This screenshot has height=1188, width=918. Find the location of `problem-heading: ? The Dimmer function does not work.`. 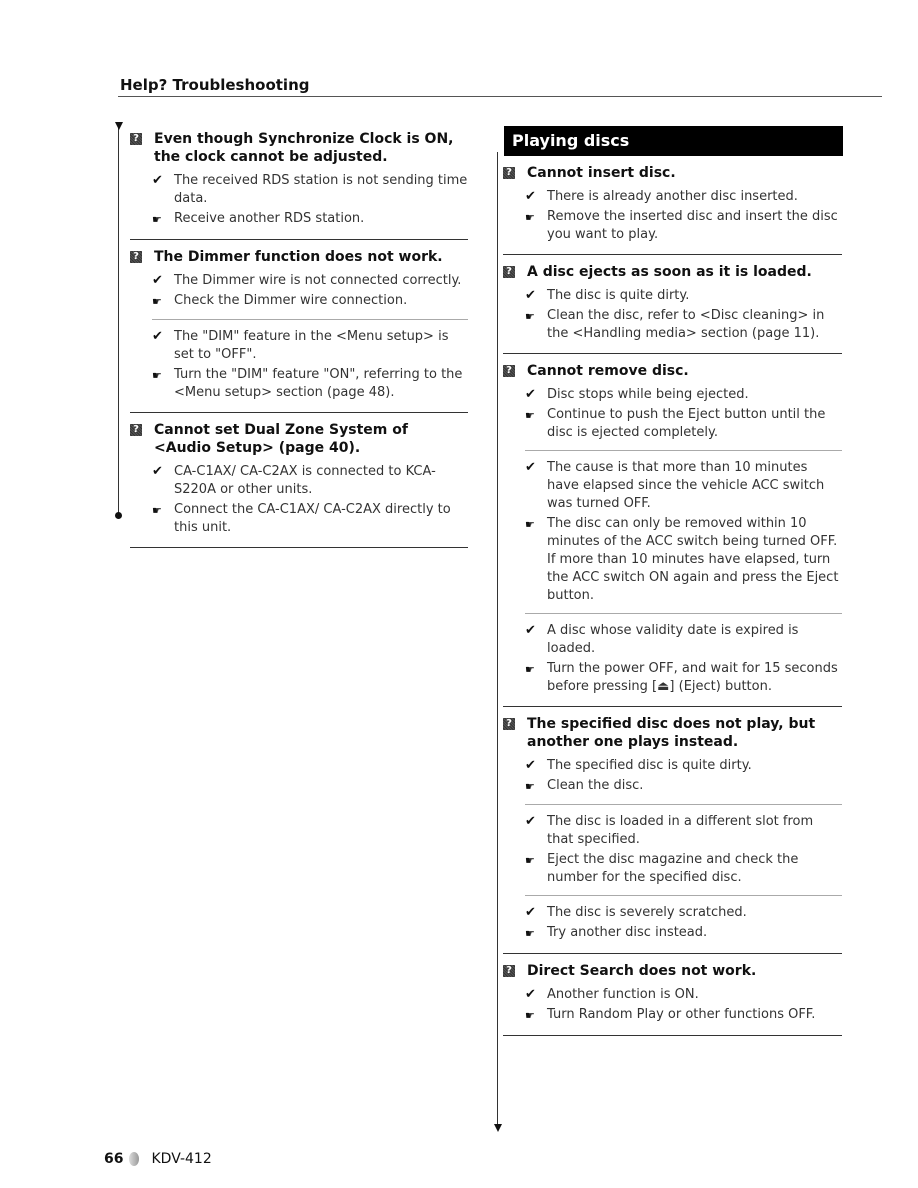

problem-heading: ? The Dimmer function does not work. is located at coordinates (299, 257).